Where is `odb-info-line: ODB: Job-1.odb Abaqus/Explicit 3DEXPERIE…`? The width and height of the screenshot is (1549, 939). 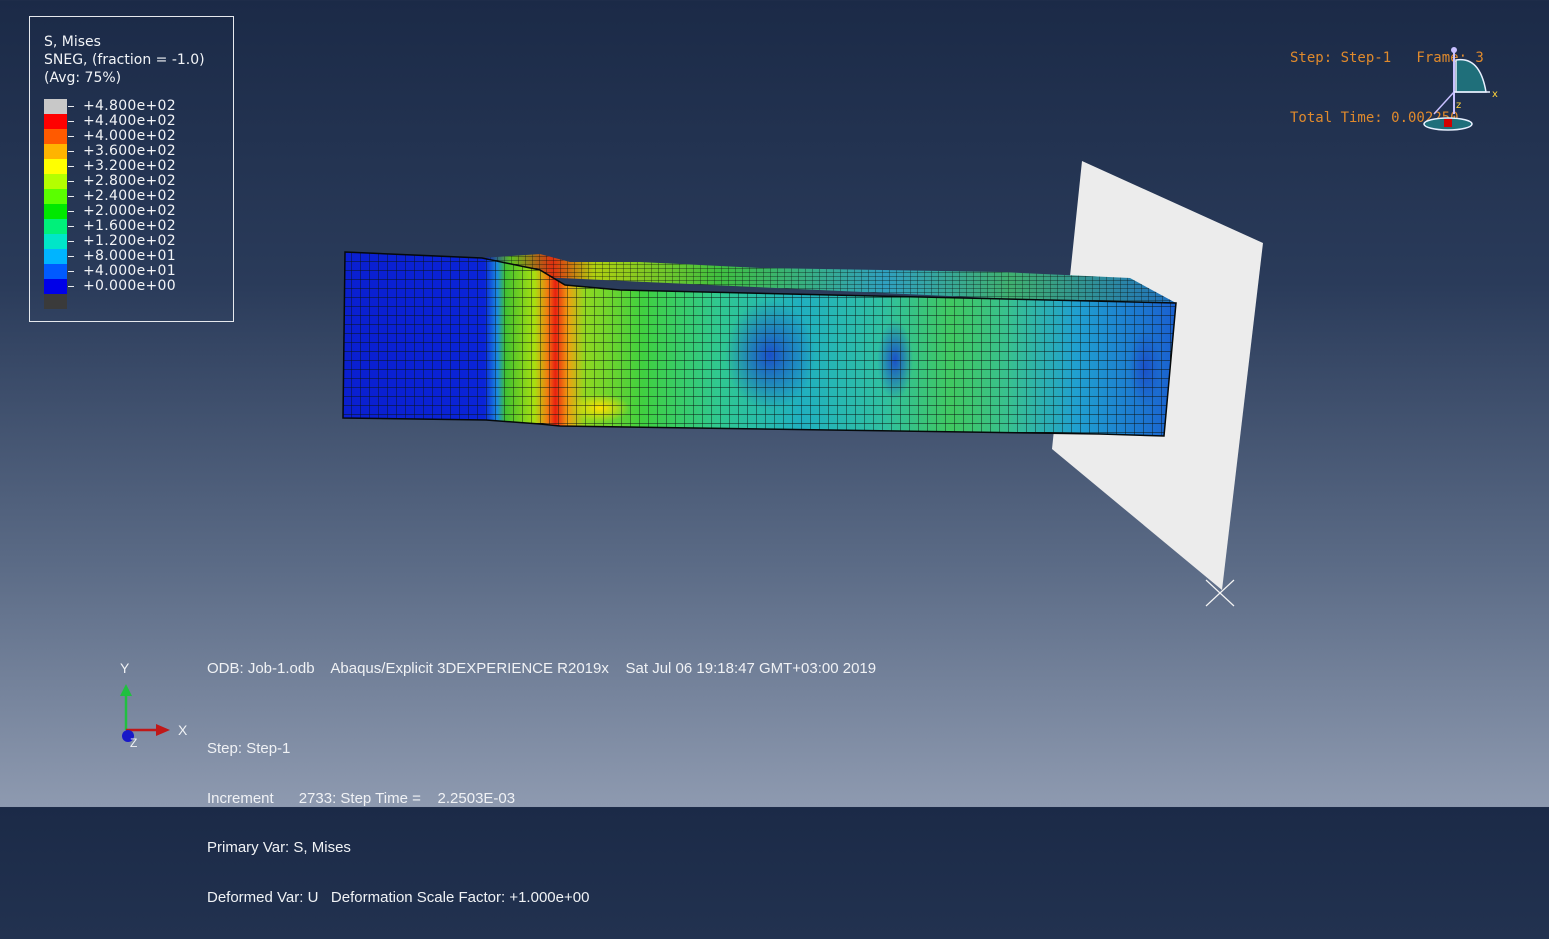
odb-info-line: ODB: Job-1.odb Abaqus/Explicit 3DEXPERIE… is located at coordinates (542, 668).